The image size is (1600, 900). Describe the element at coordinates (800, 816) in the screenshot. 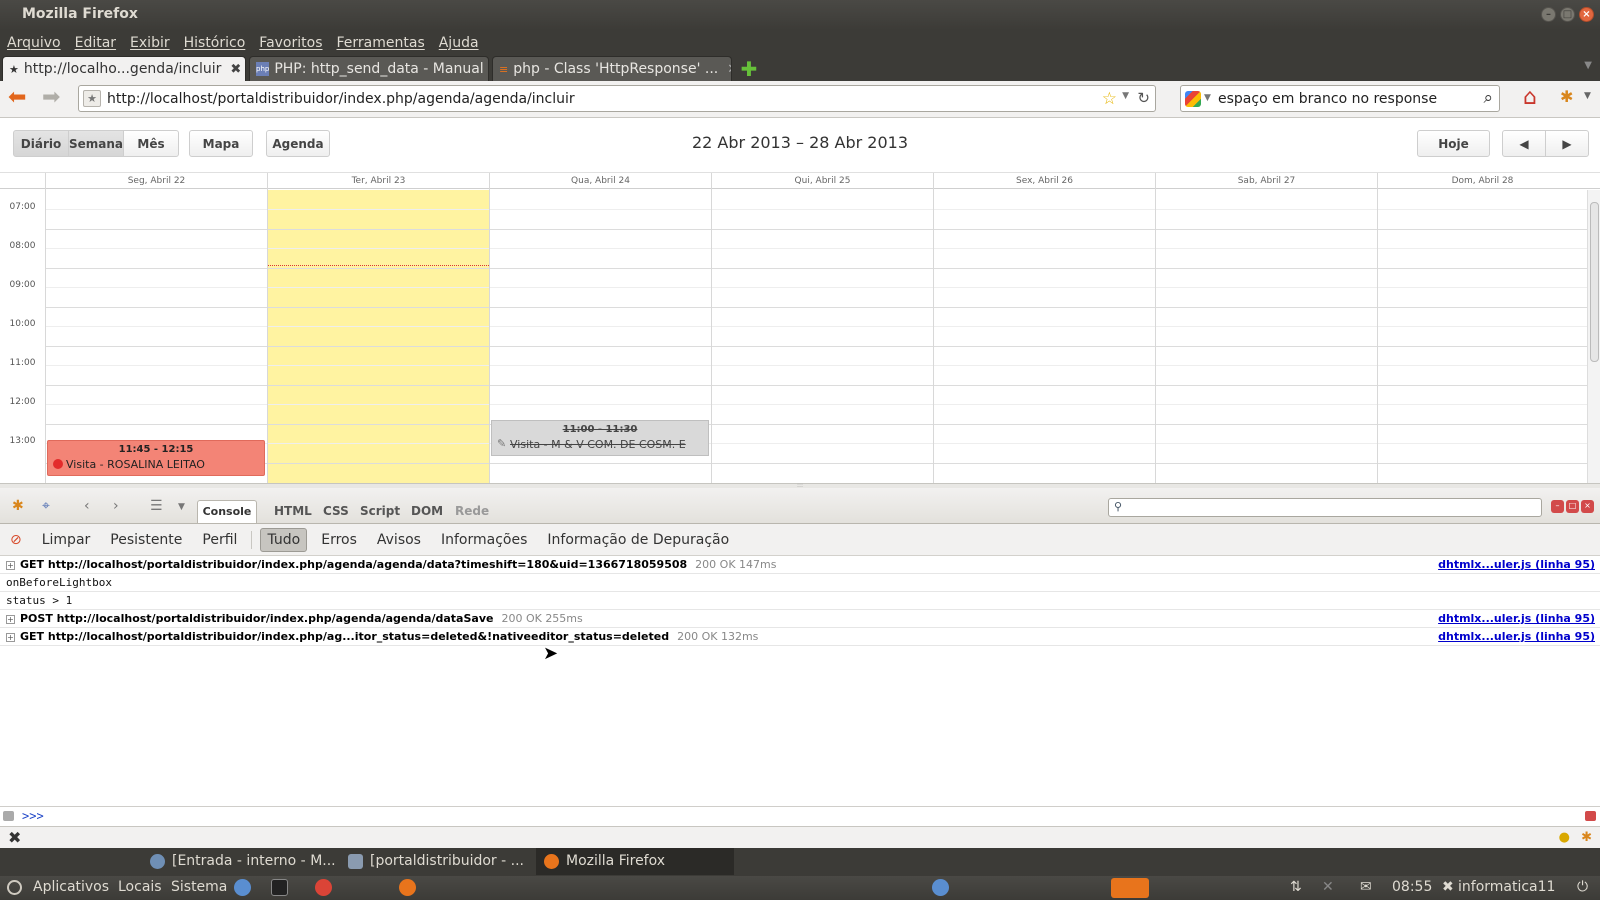

I see `console-command-line: >>>` at that location.